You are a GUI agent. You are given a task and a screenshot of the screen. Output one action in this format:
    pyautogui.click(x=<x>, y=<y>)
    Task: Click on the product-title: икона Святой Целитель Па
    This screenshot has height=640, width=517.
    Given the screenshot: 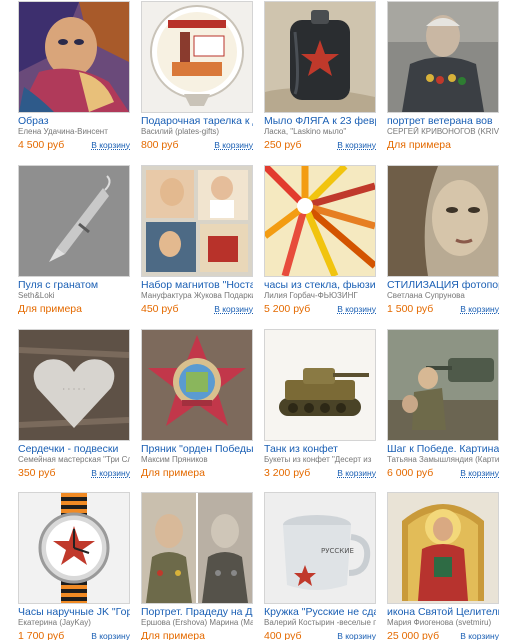 What is the action you would take?
    pyautogui.click(x=443, y=612)
    